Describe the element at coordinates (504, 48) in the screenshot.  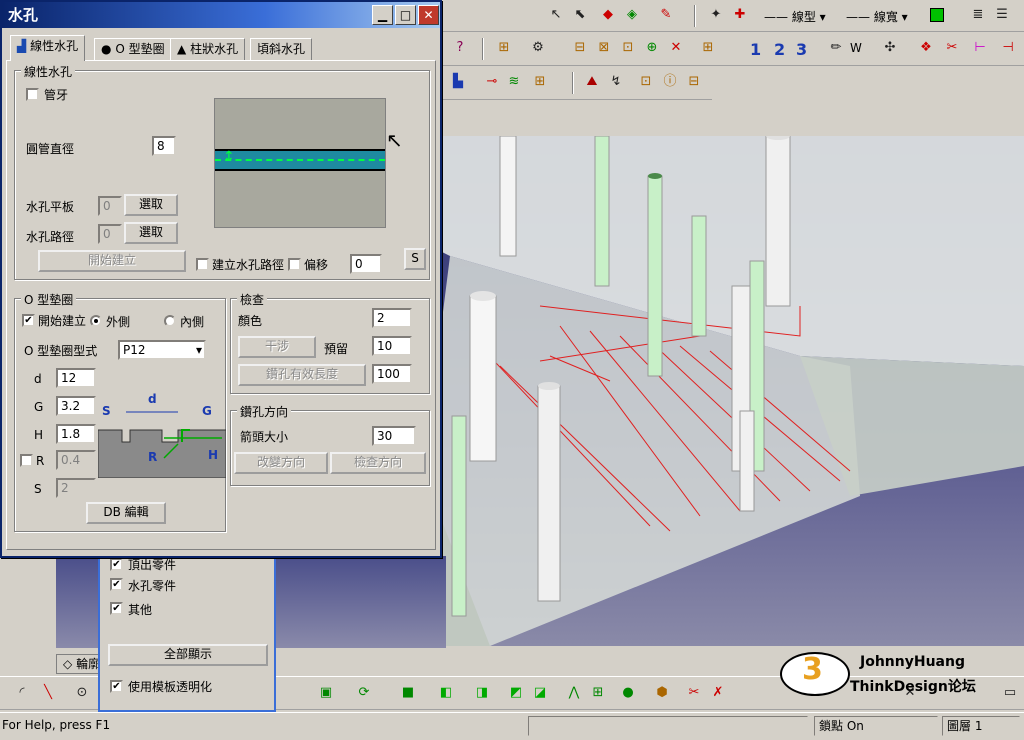
I see `tool-a-icon: ⊞` at that location.